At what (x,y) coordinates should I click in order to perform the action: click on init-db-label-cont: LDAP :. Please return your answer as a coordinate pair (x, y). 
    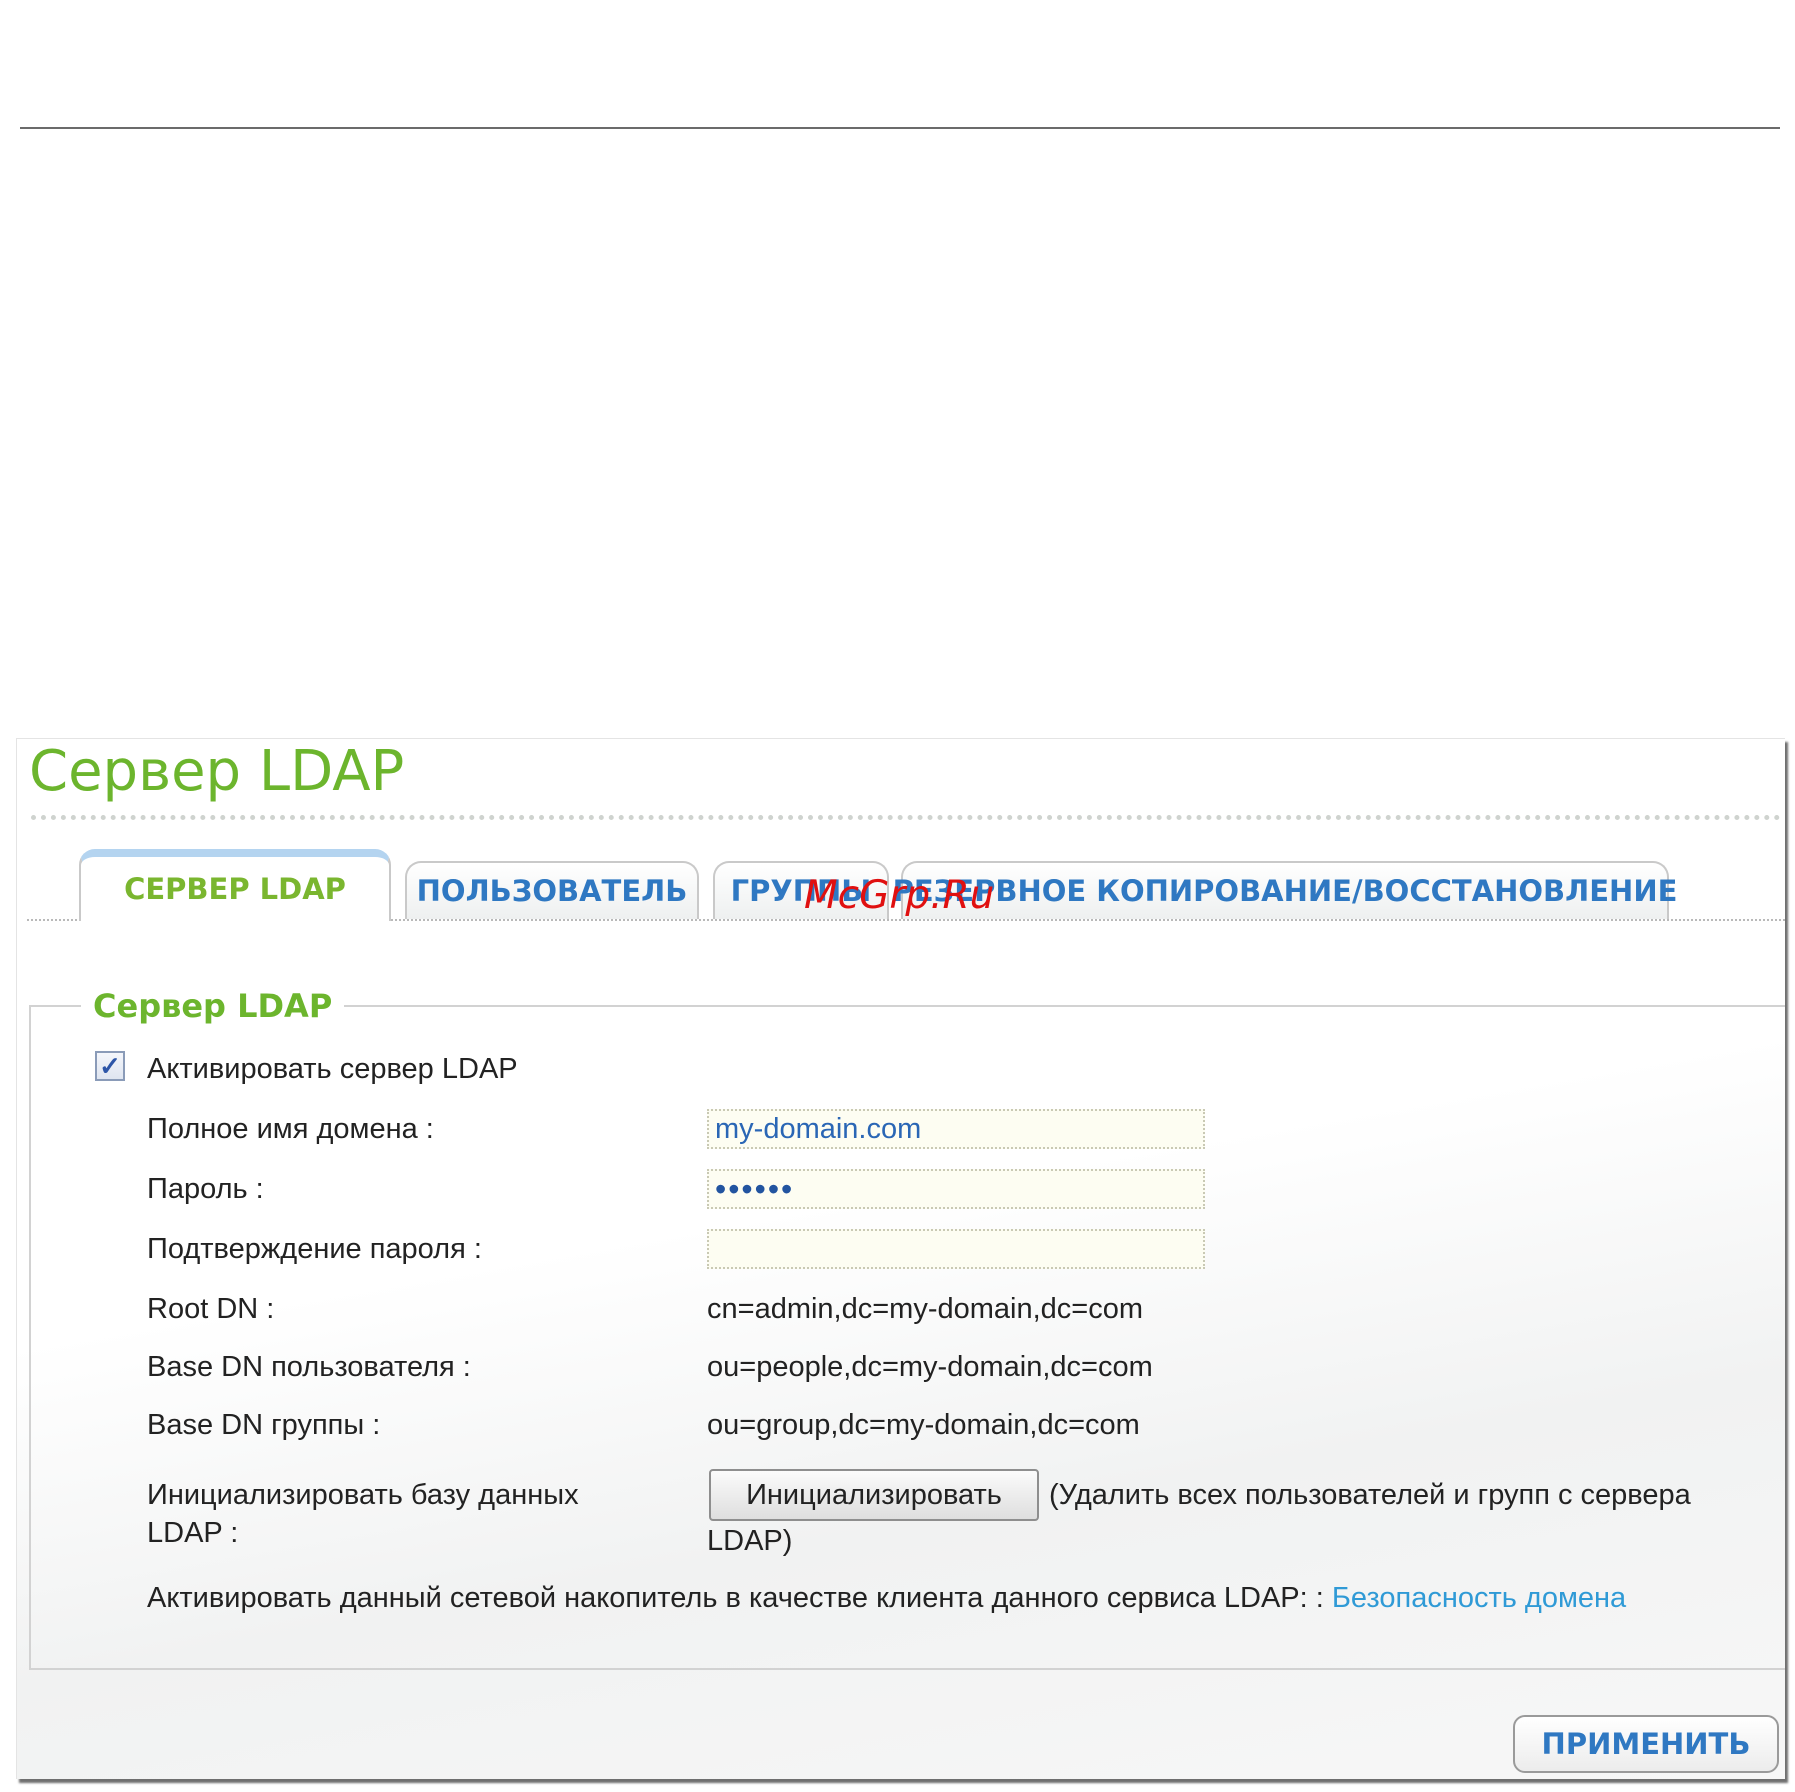
    Looking at the image, I should click on (193, 1533).